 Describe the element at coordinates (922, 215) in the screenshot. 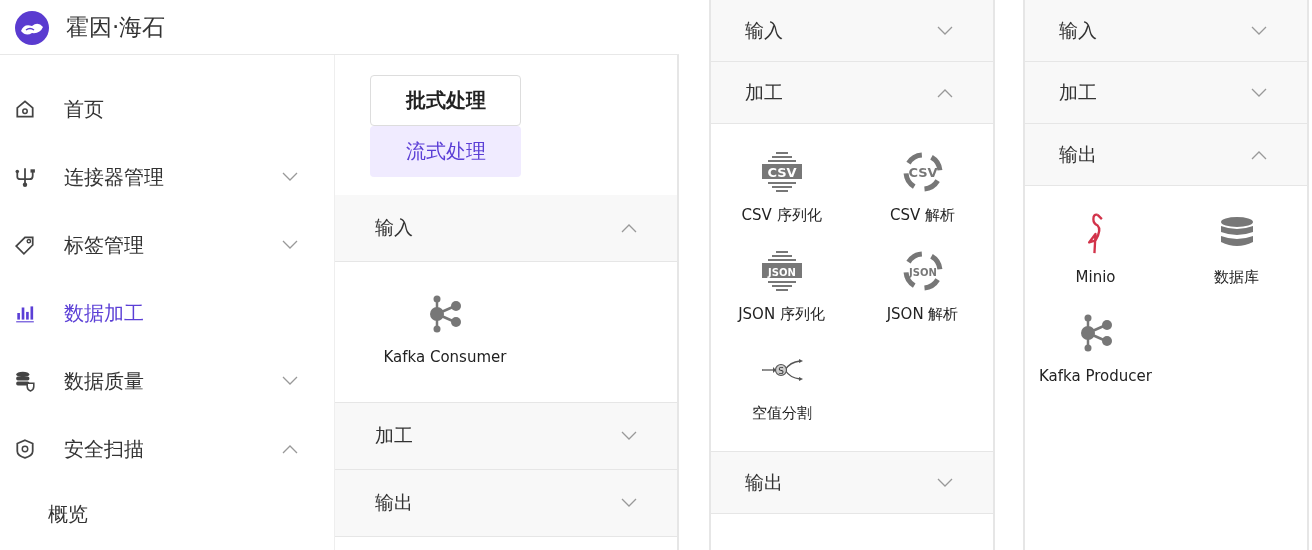

I see `component-label: CSV 解析` at that location.